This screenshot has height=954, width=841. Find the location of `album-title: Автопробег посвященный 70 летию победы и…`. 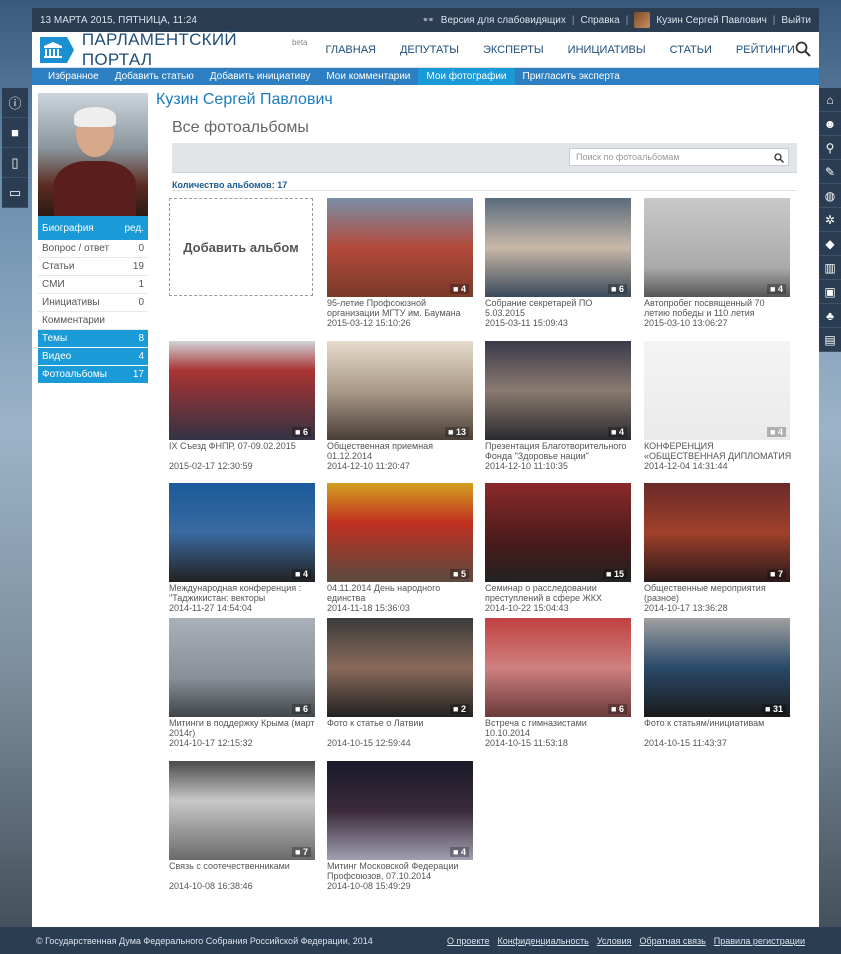

album-title: Автопробег посвященный 70 летию победы и… is located at coordinates (718, 308).